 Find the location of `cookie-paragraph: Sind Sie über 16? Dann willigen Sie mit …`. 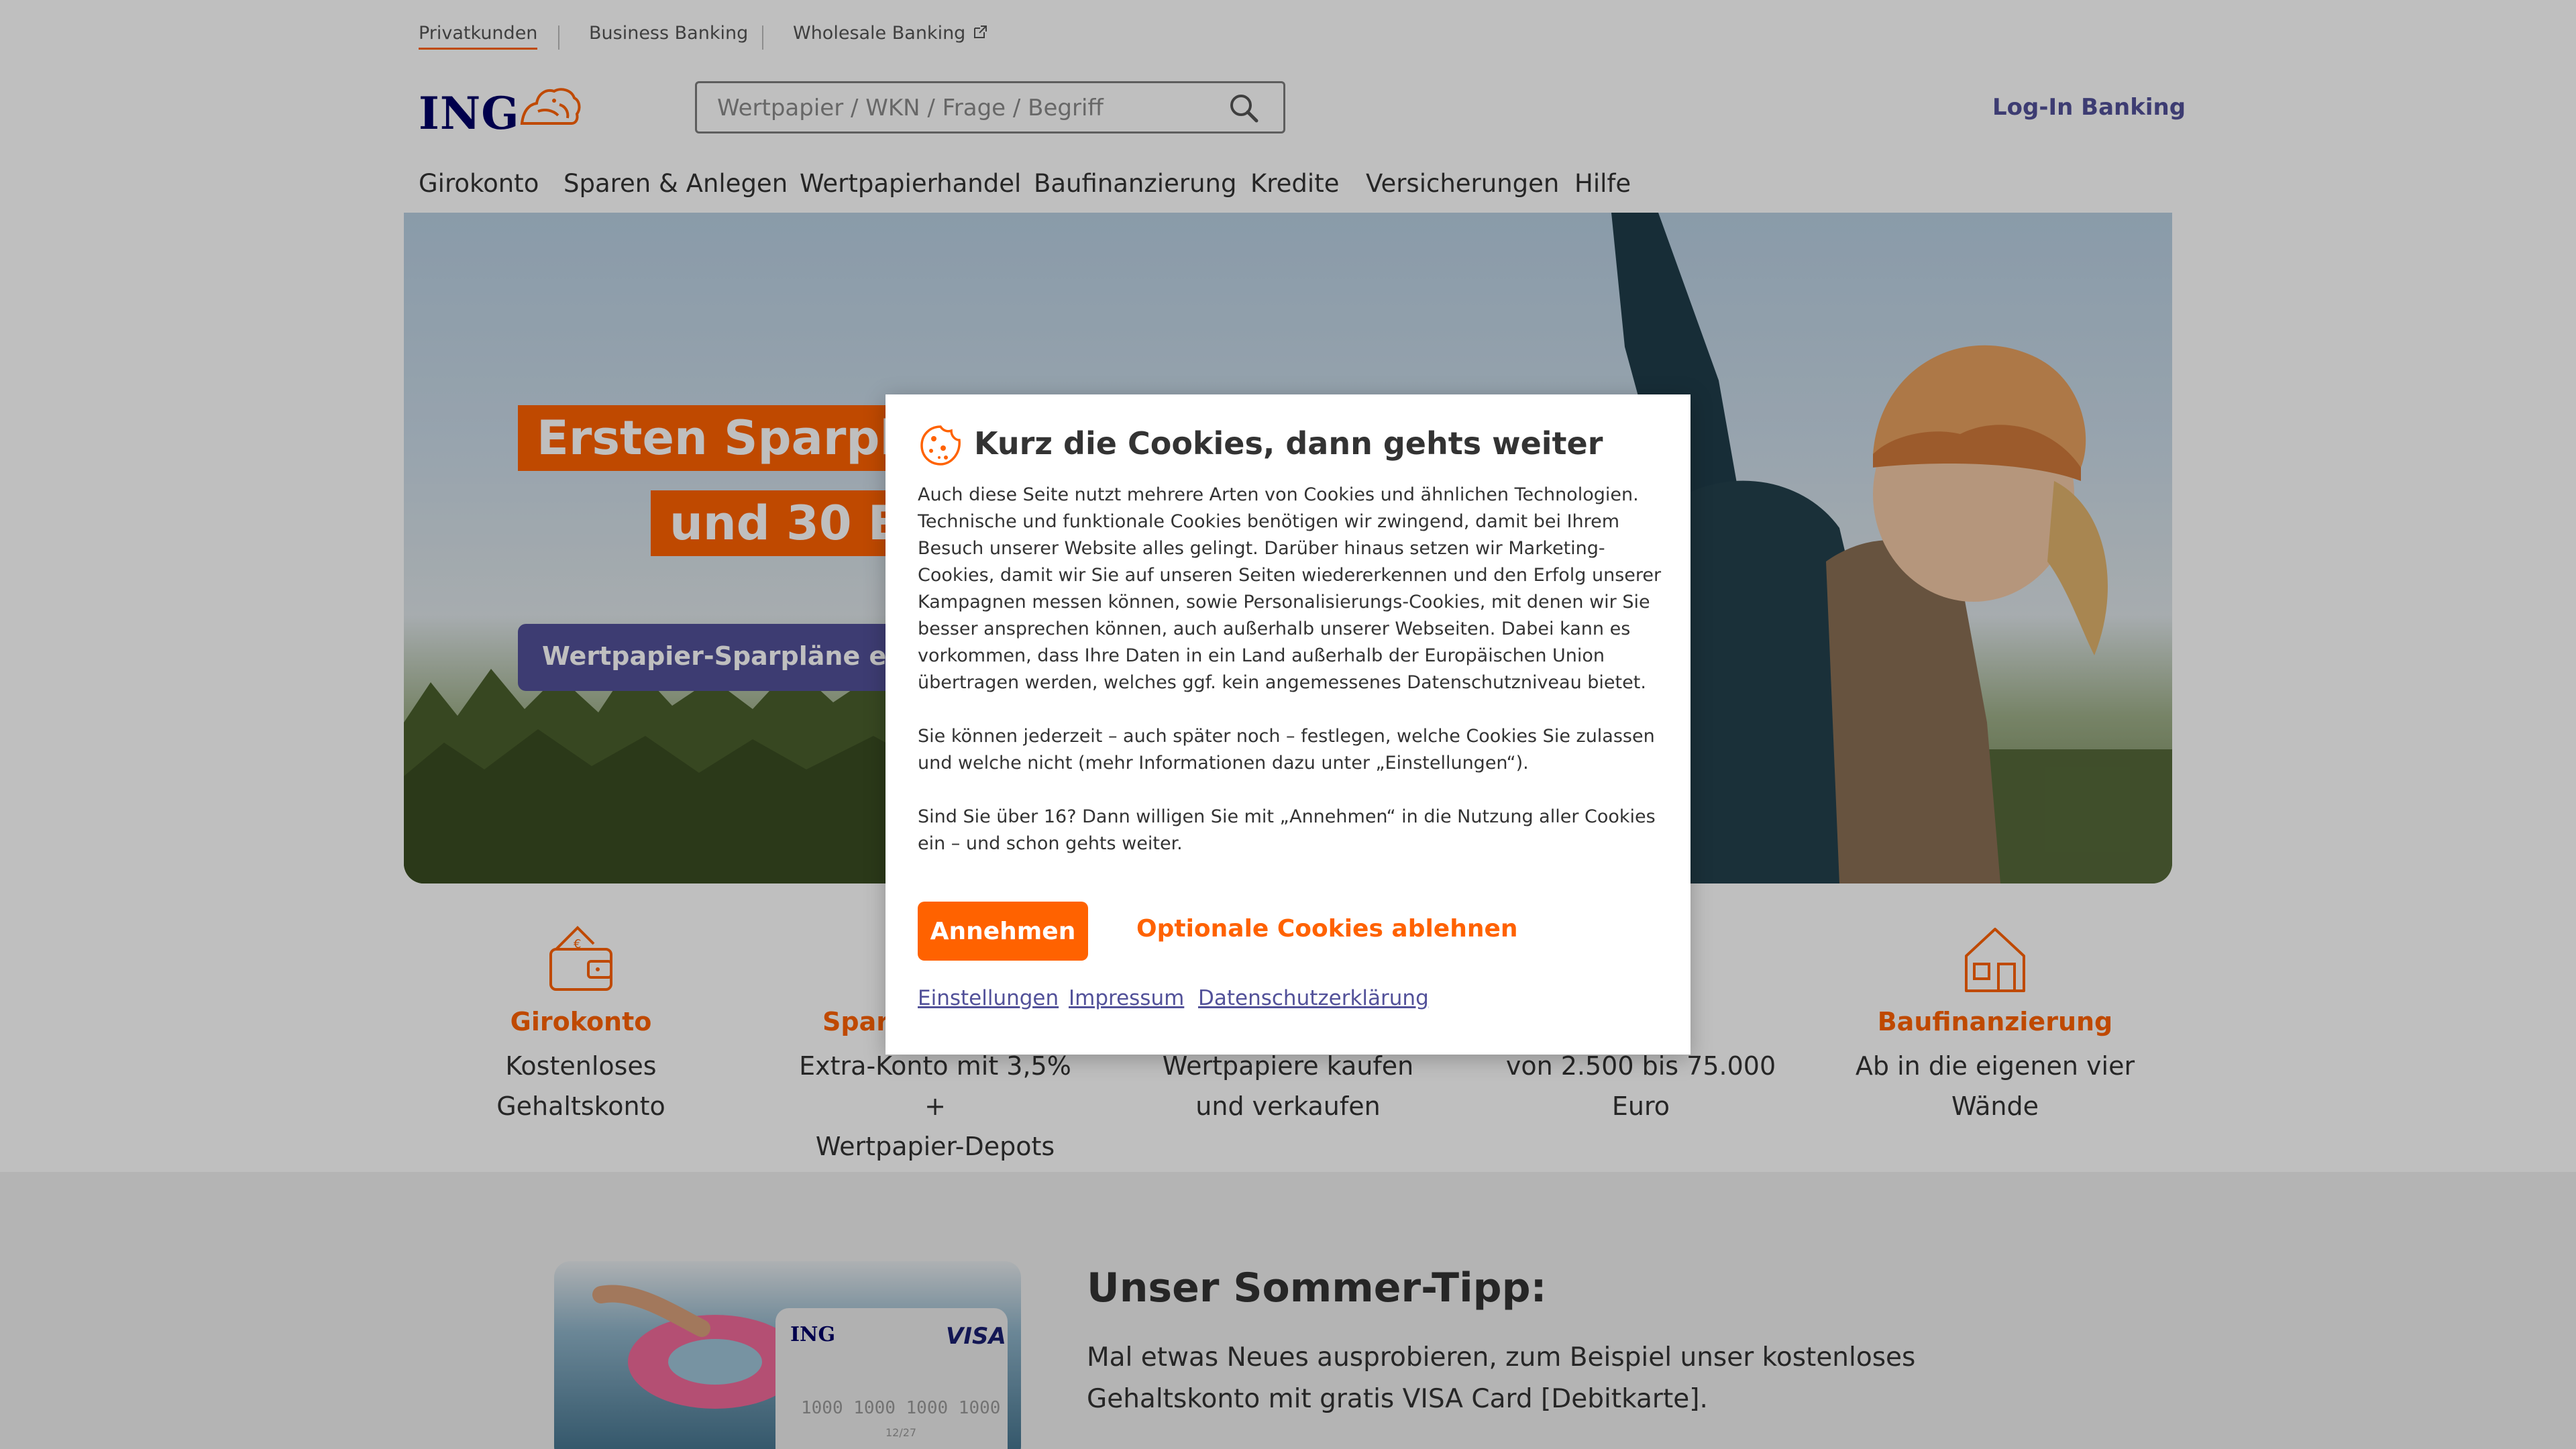

cookie-paragraph: Sind Sie über 16? Dann willigen Sie mit … is located at coordinates (1287, 830).